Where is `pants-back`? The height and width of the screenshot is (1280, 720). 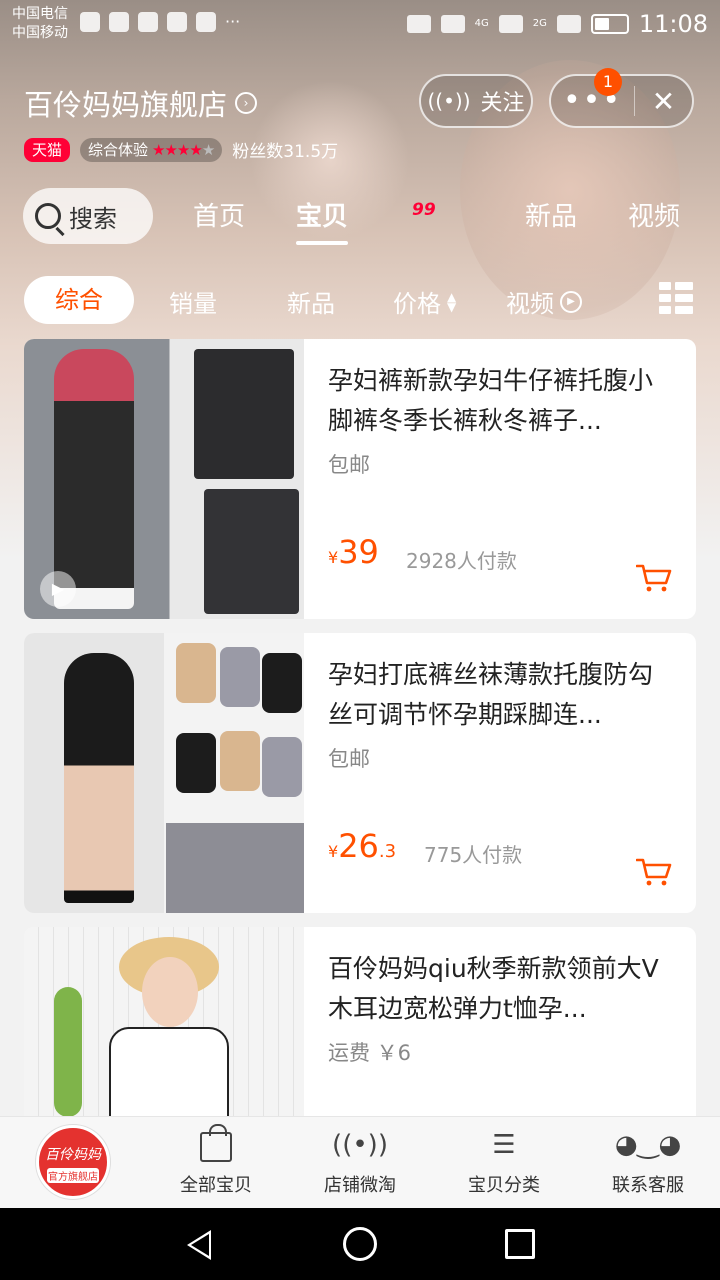
pants-back is located at coordinates (251, 551).